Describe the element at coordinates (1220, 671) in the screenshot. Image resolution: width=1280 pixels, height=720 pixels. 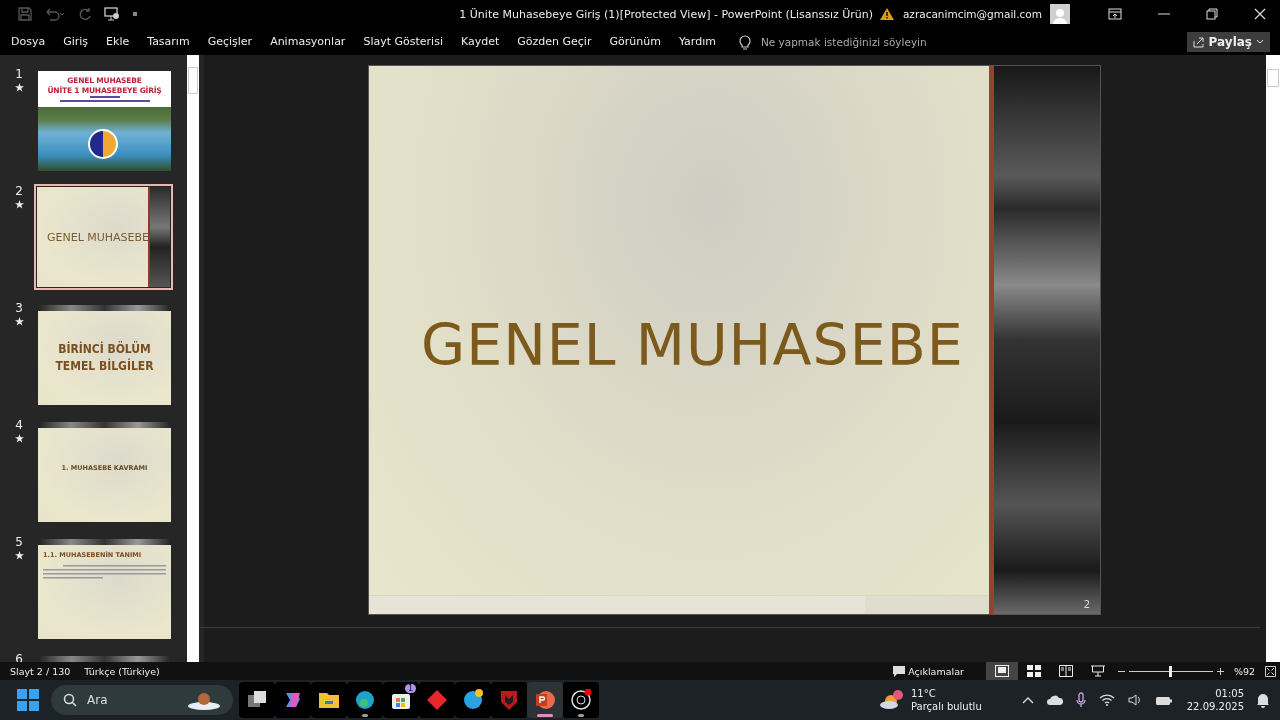
I see `zoom-in-icon` at that location.